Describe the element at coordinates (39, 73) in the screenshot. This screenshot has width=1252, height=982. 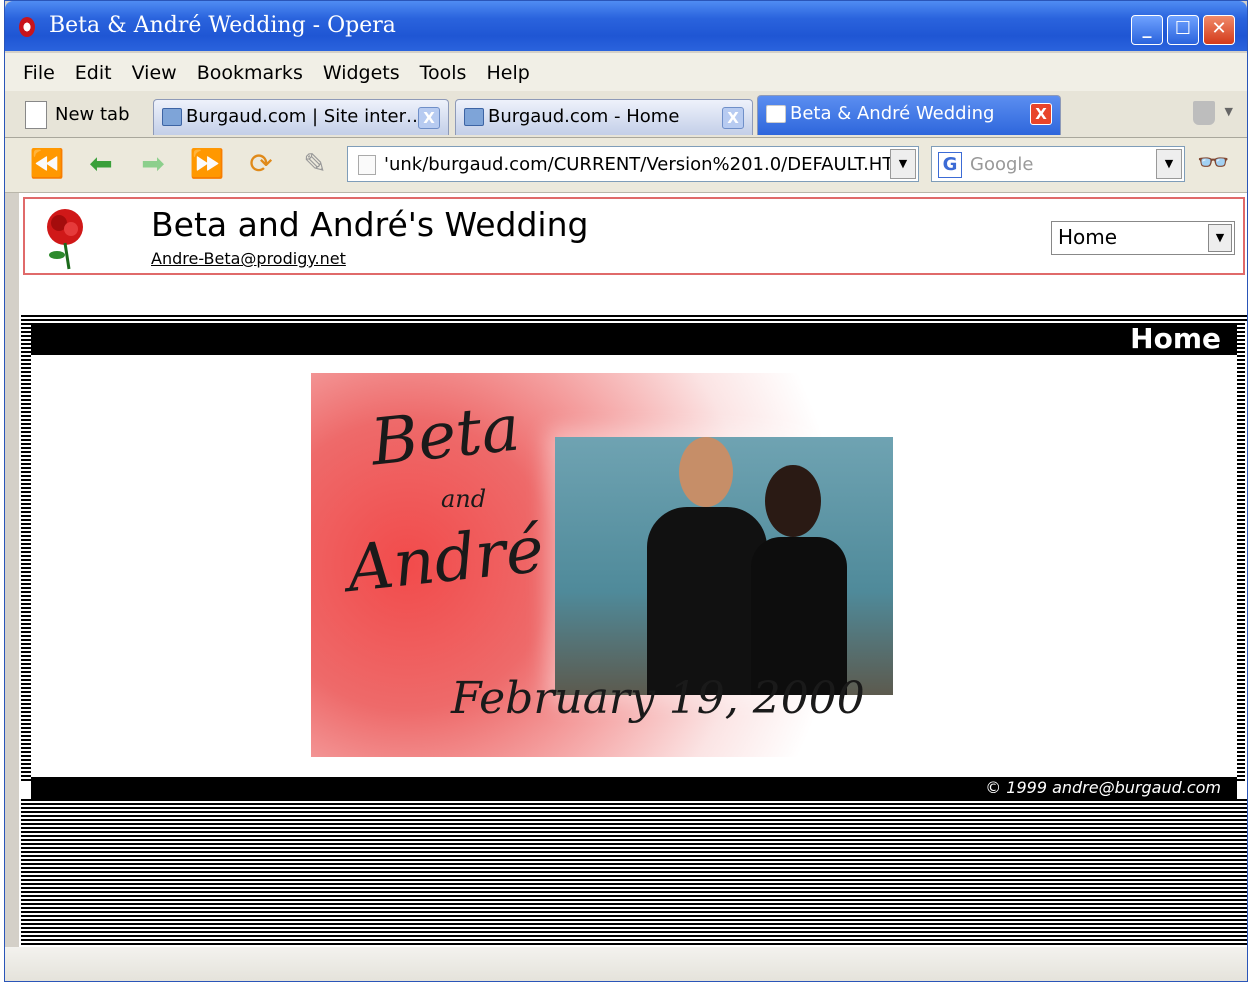
I see `menu-file: File` at that location.